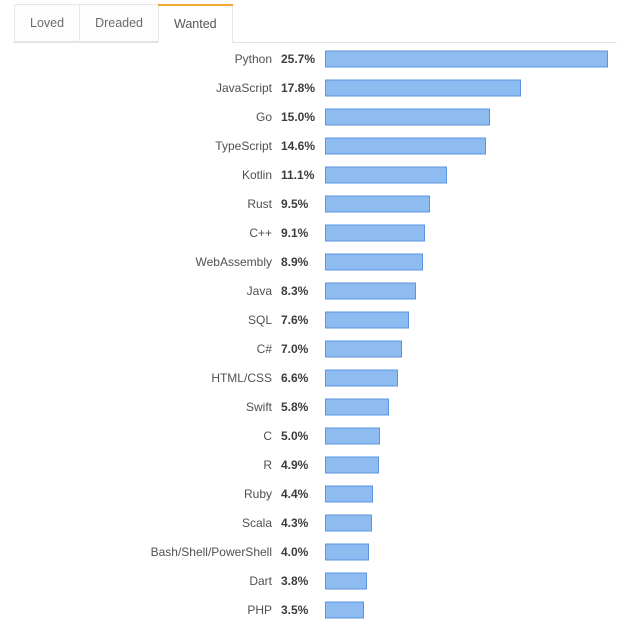 This screenshot has height=642, width=640. Describe the element at coordinates (298, 116) in the screenshot. I see `bar-value-label: 15.0%` at that location.